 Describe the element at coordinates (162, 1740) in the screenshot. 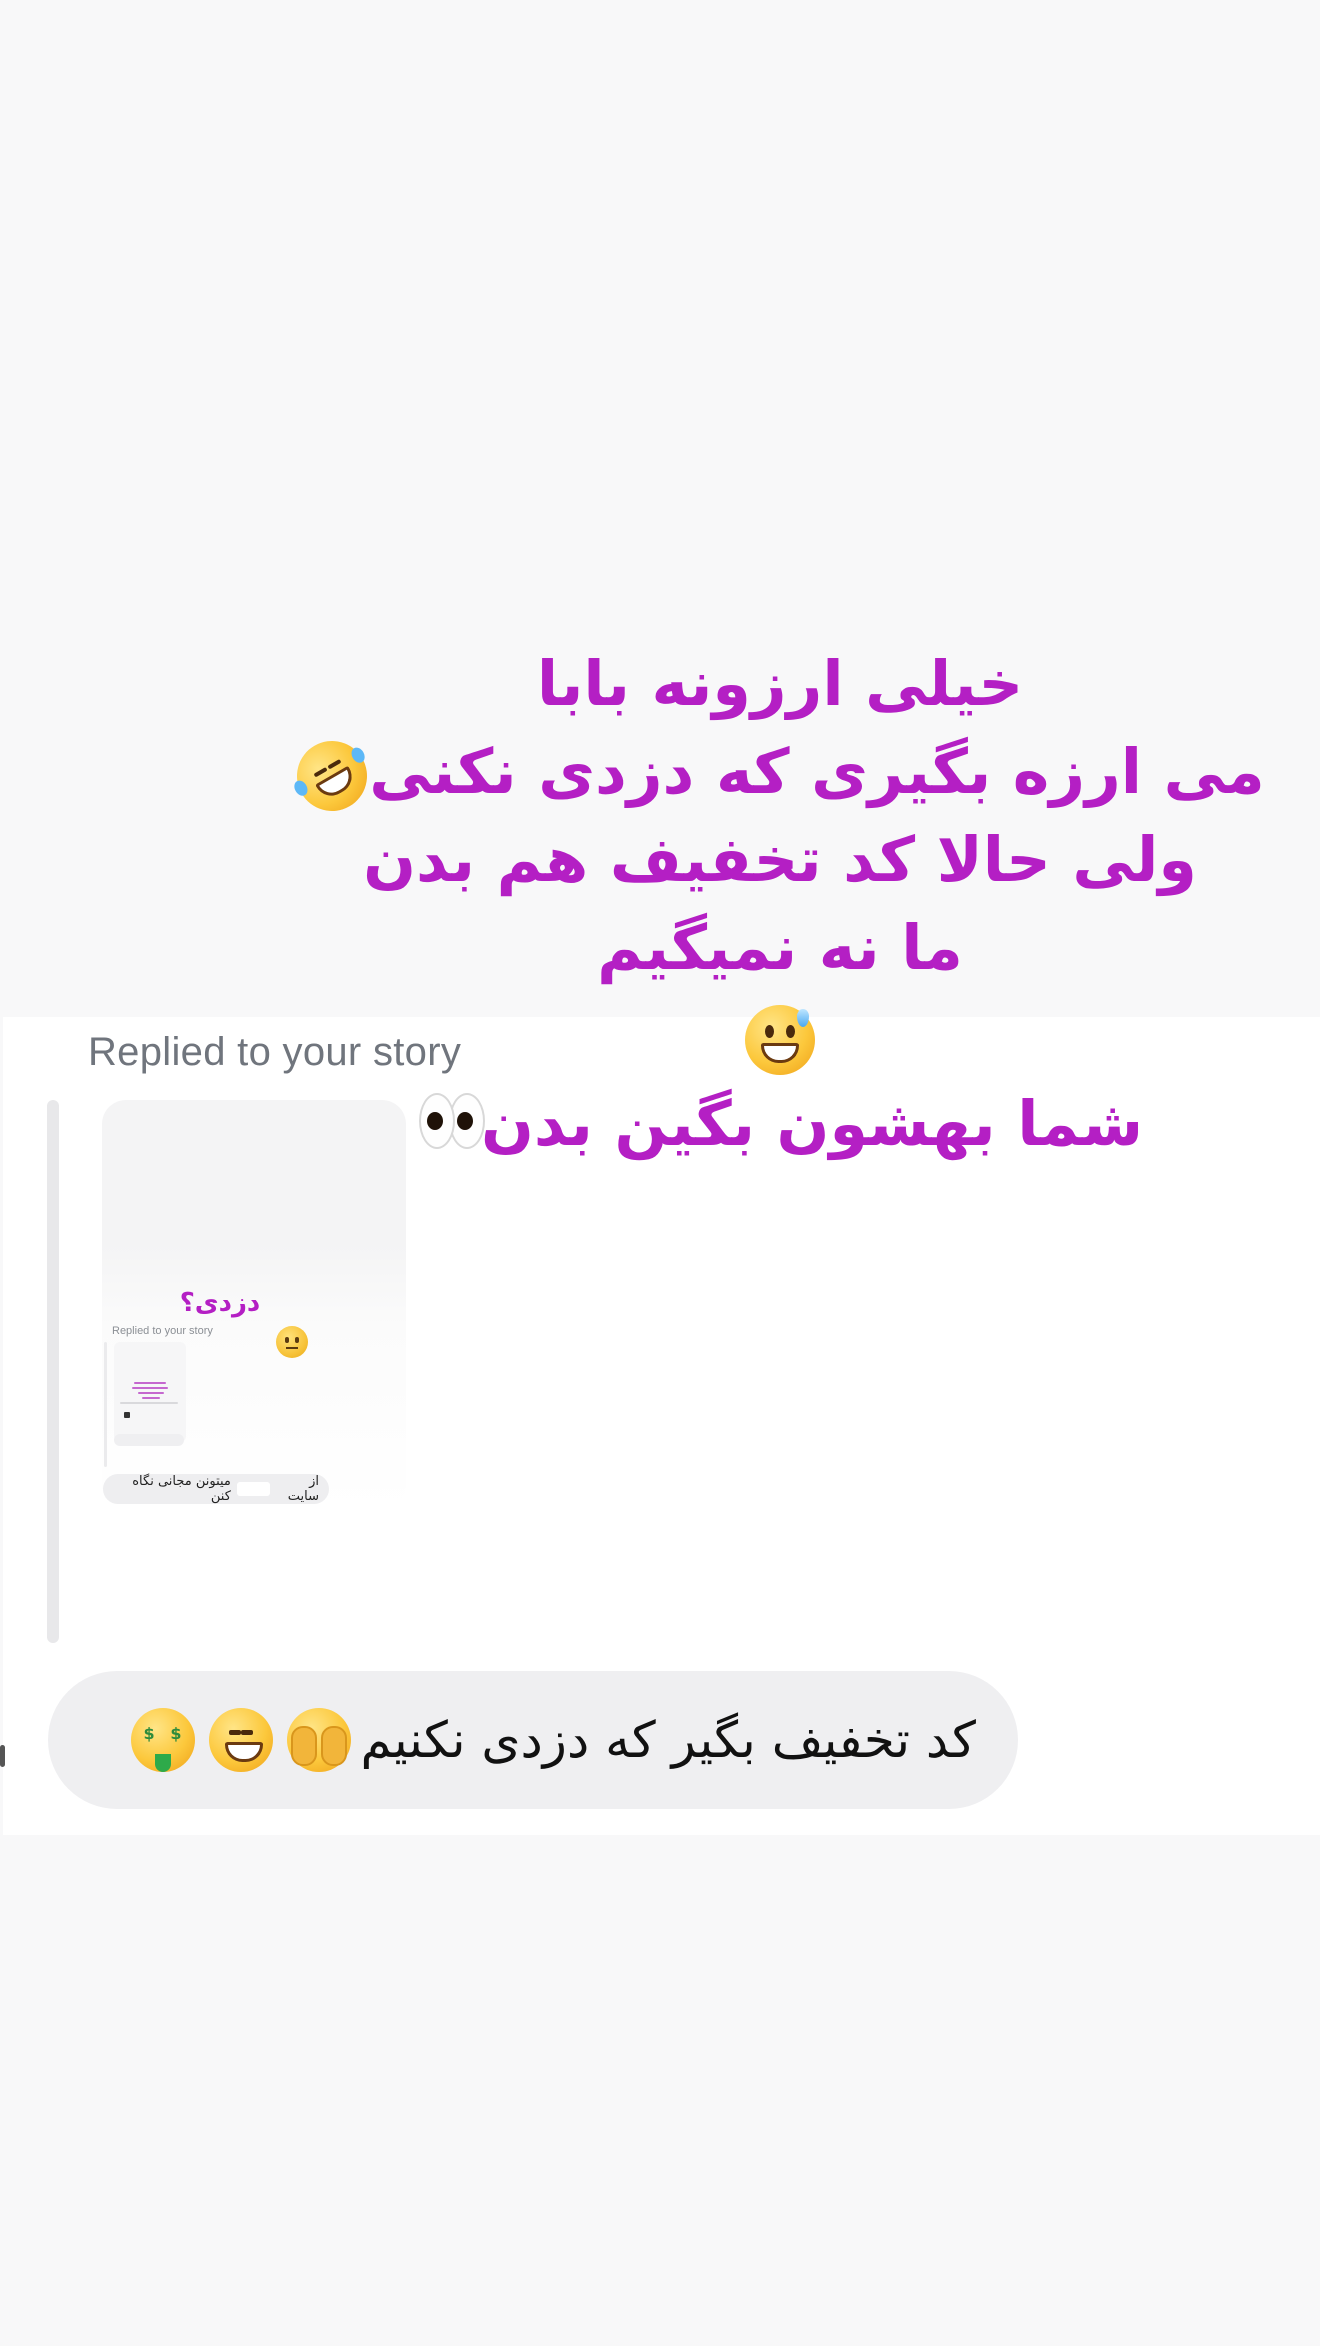

I see `money-mouth-icon: $ $` at that location.